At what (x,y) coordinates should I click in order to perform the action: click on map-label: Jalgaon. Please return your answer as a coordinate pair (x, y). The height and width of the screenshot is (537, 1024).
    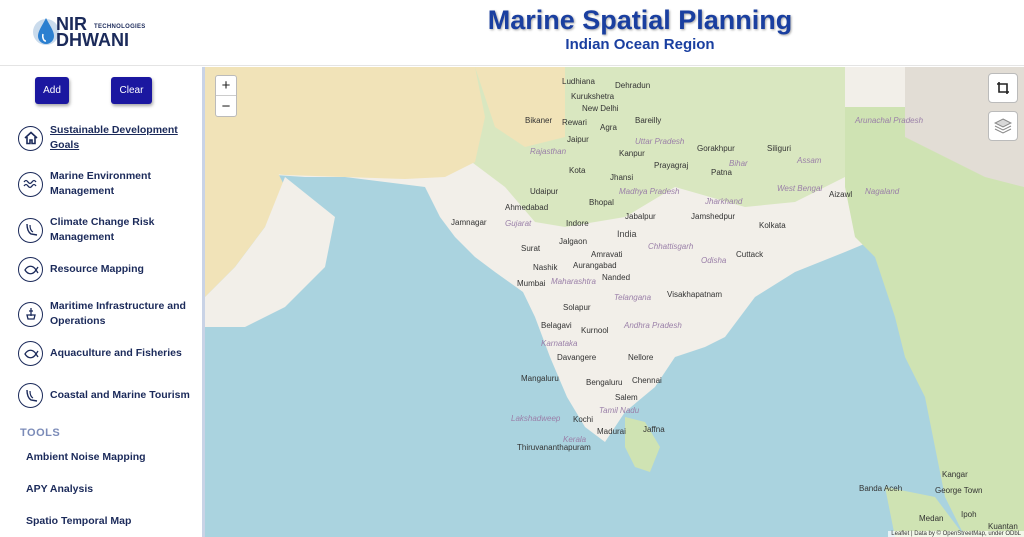
    Looking at the image, I should click on (573, 241).